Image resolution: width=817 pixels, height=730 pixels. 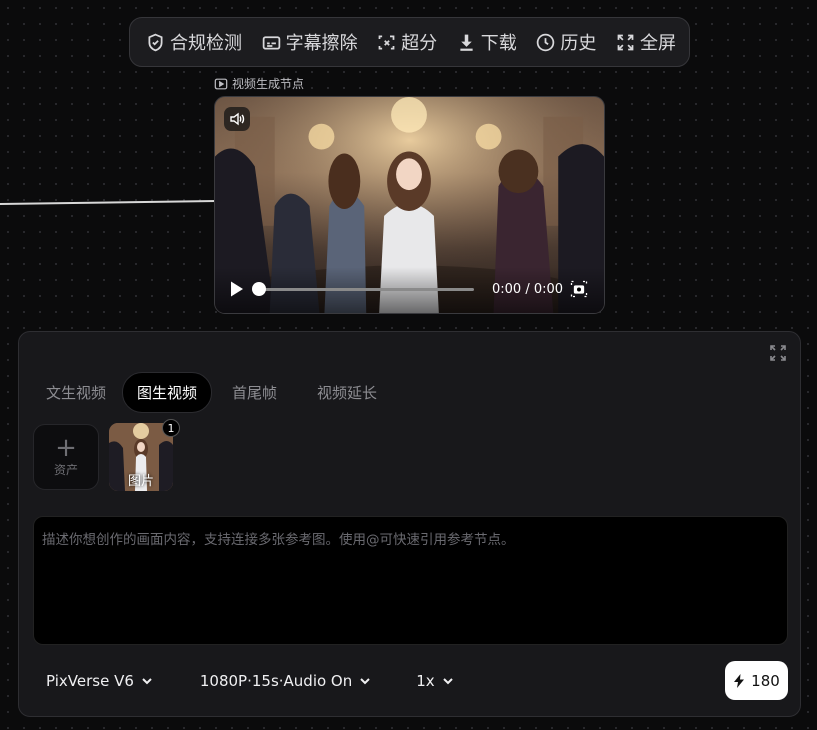 What do you see at coordinates (271, 42) in the screenshot?
I see `subtitles-icon` at bounding box center [271, 42].